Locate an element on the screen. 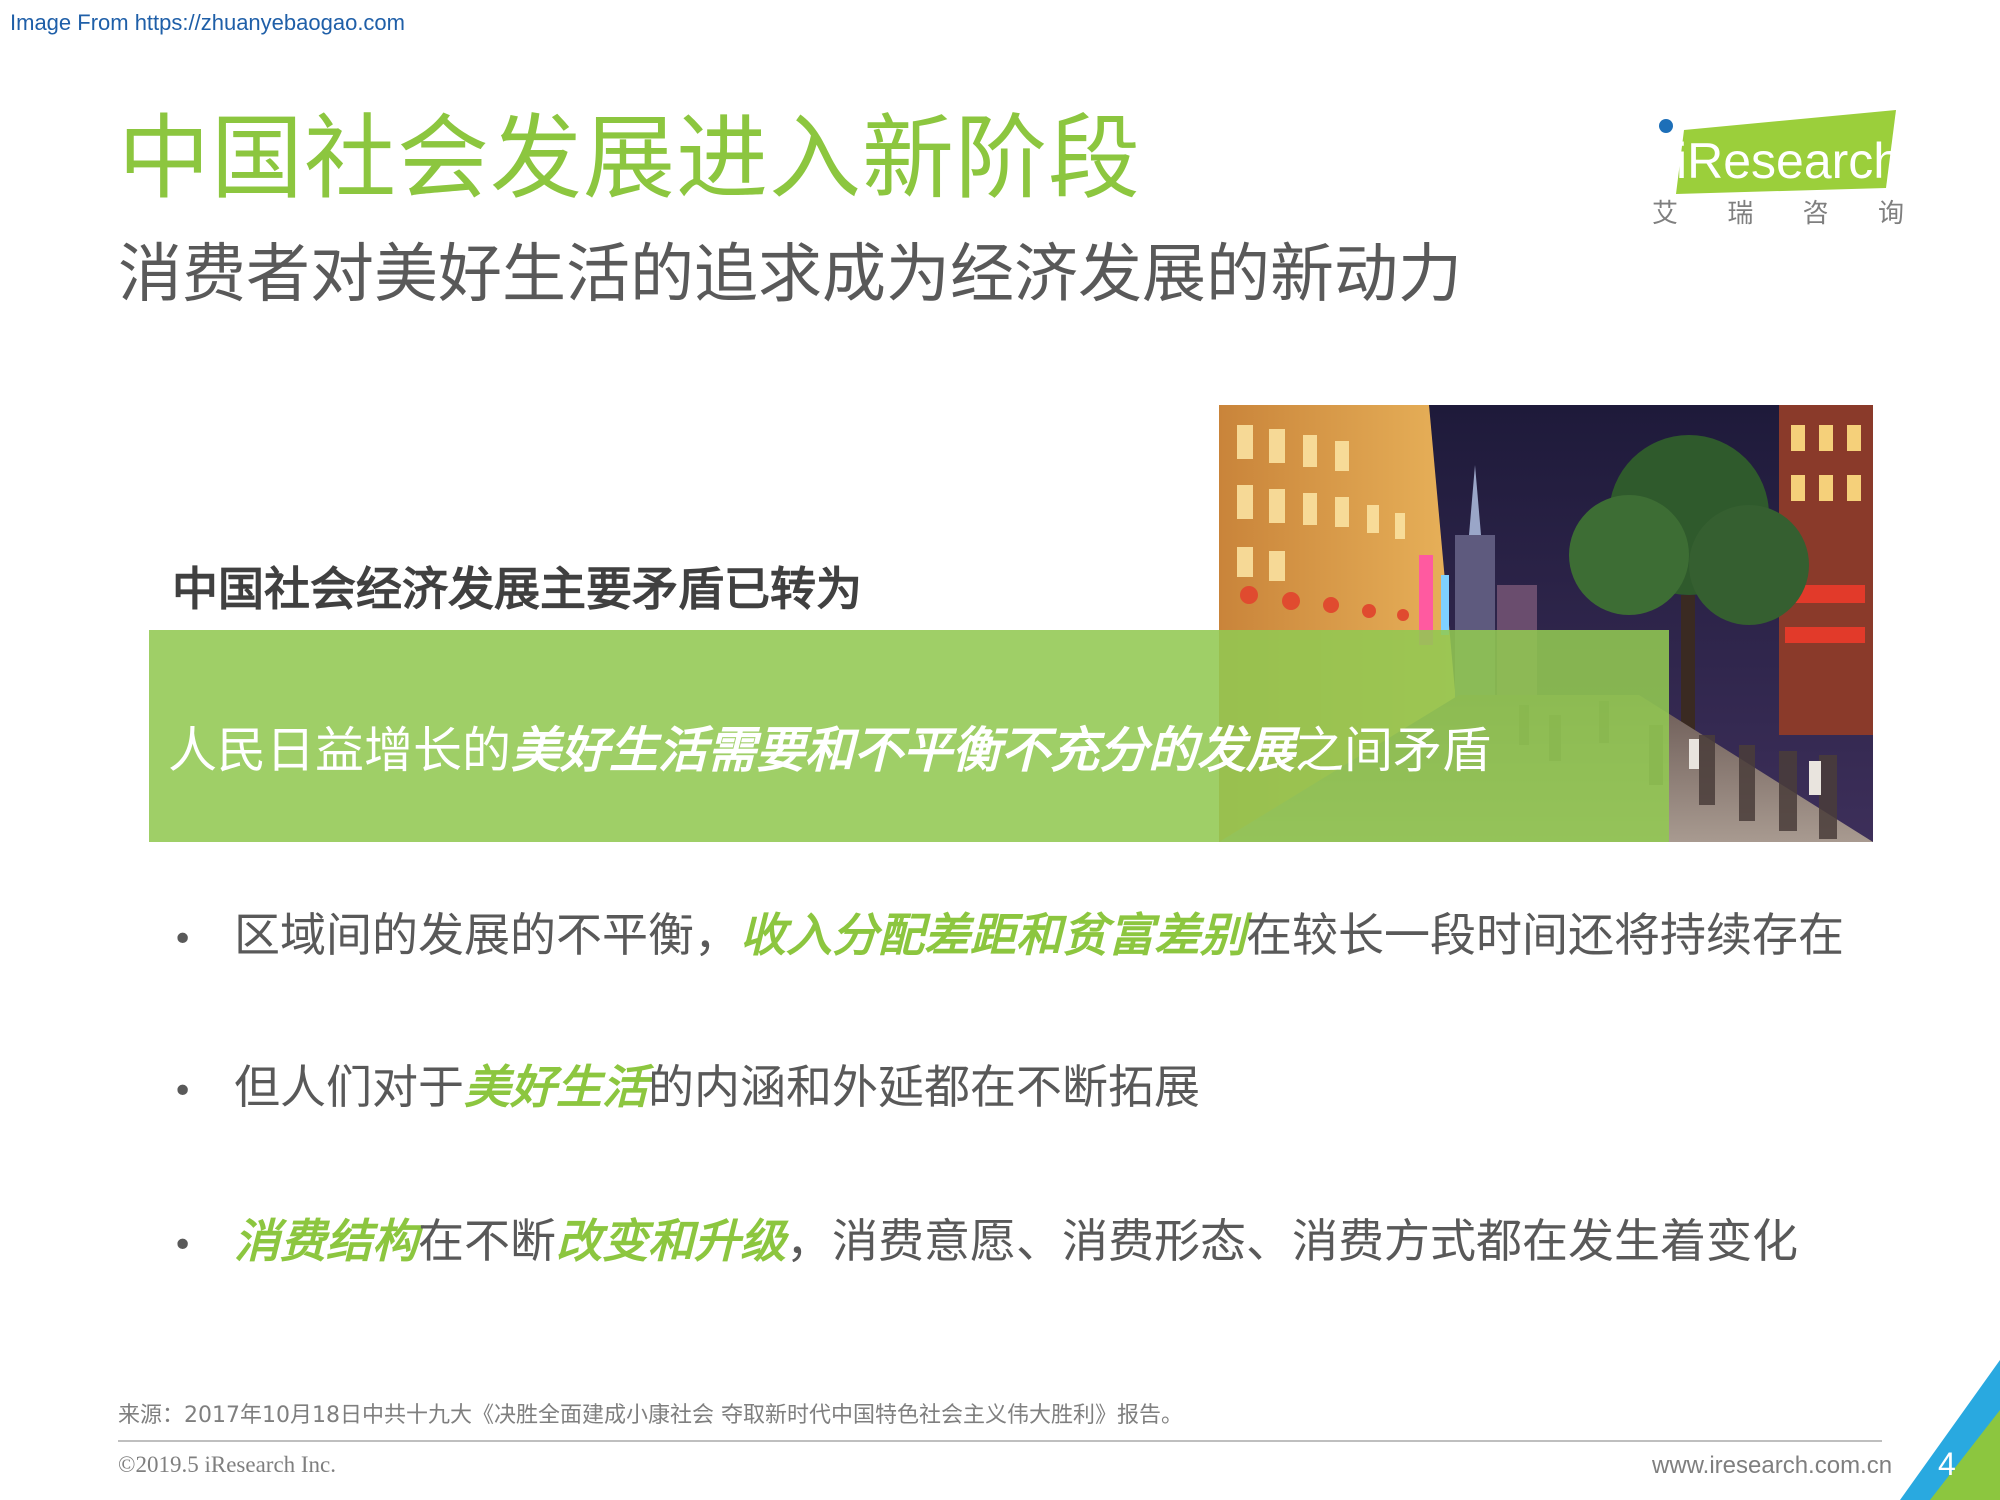 The height and width of the screenshot is (1500, 2000). bullet-highlight: 改变和升级 is located at coordinates (671, 1241).